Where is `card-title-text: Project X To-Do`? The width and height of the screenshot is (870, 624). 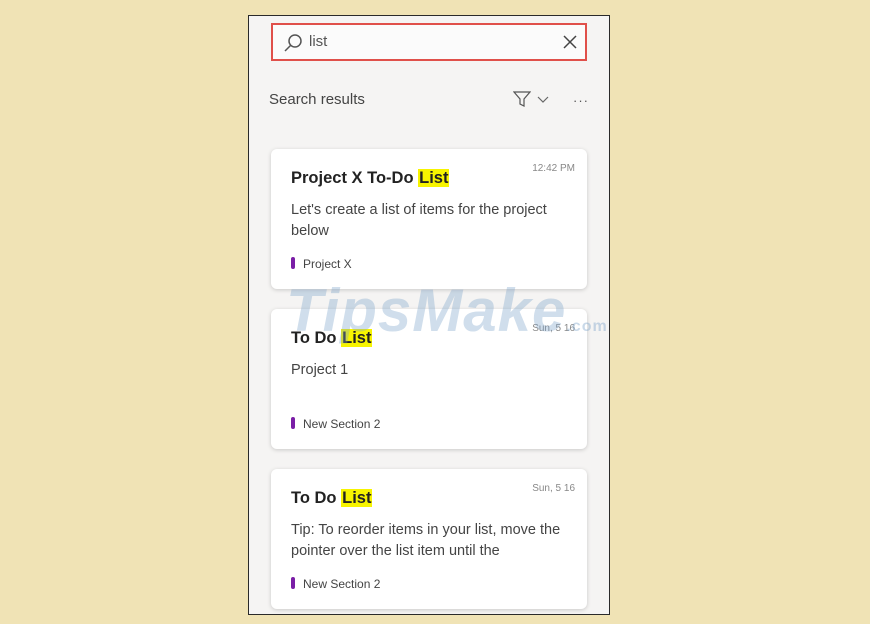 card-title-text: Project X To-Do is located at coordinates (355, 178).